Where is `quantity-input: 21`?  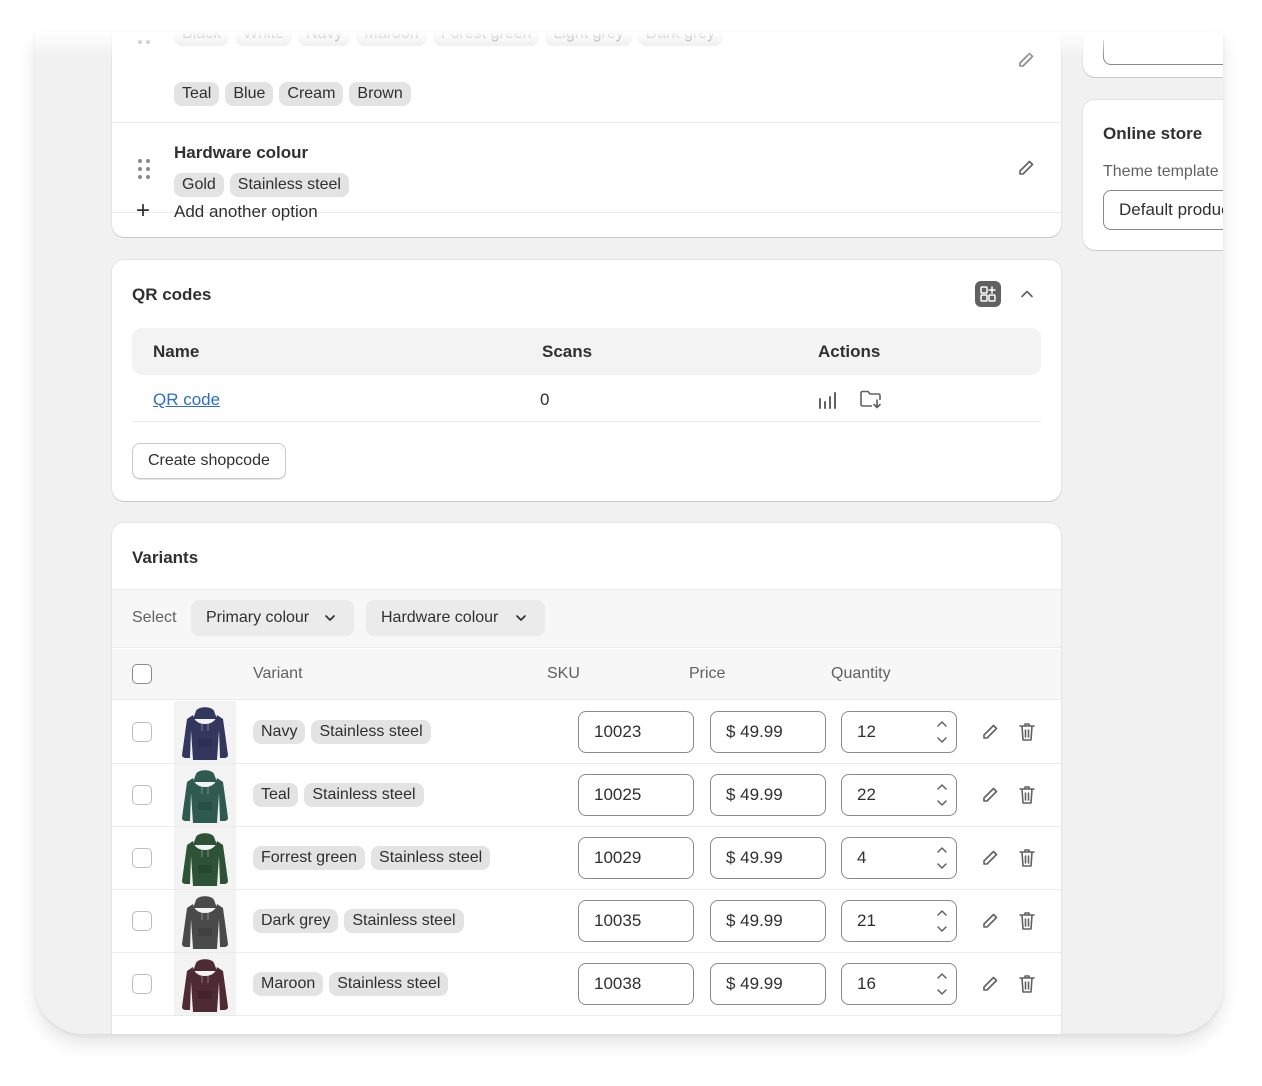 quantity-input: 21 is located at coordinates (899, 921).